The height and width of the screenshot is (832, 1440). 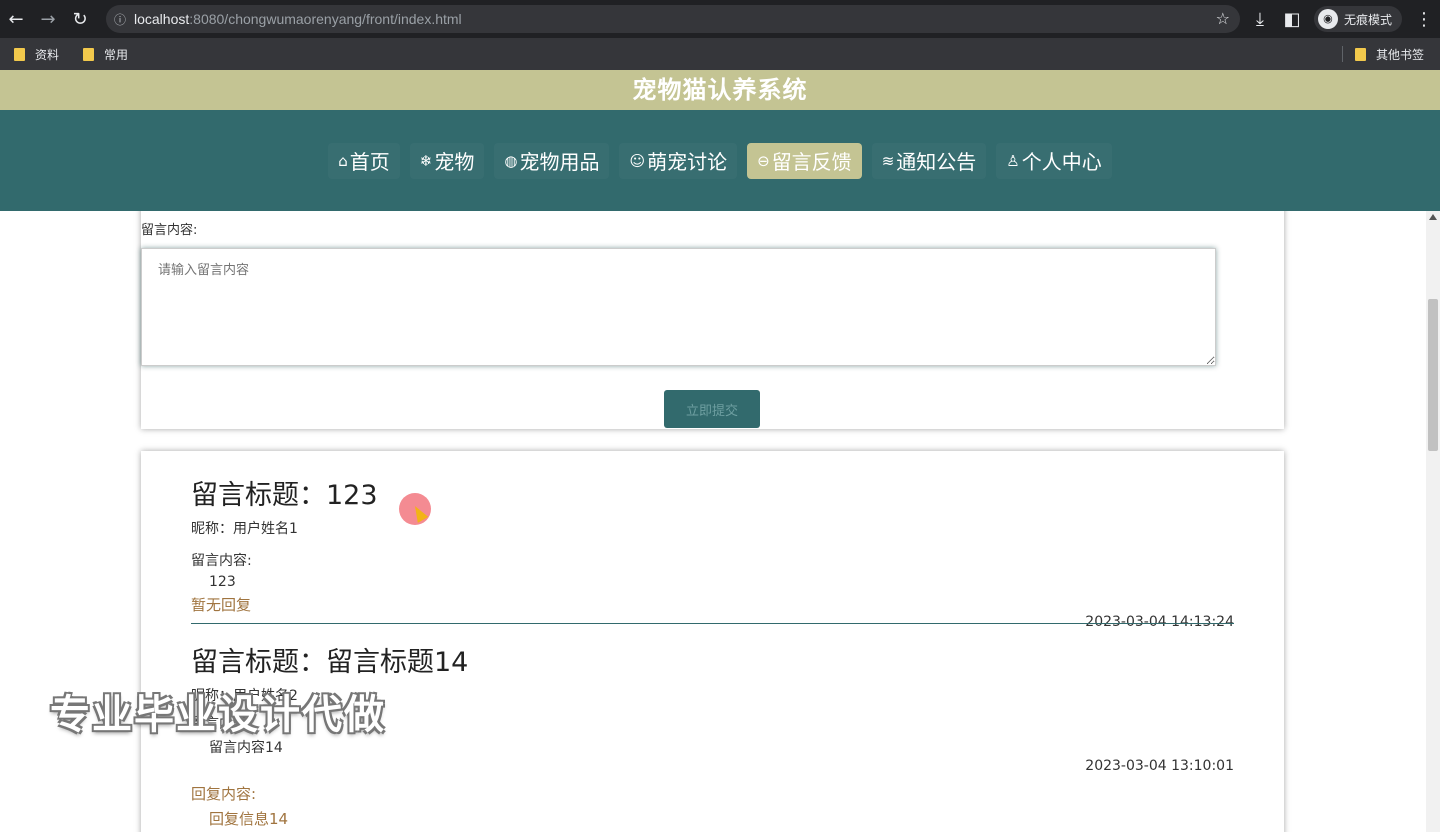 I want to click on incognito-badge: ◉ 无痕模式, so click(x=1357, y=19).